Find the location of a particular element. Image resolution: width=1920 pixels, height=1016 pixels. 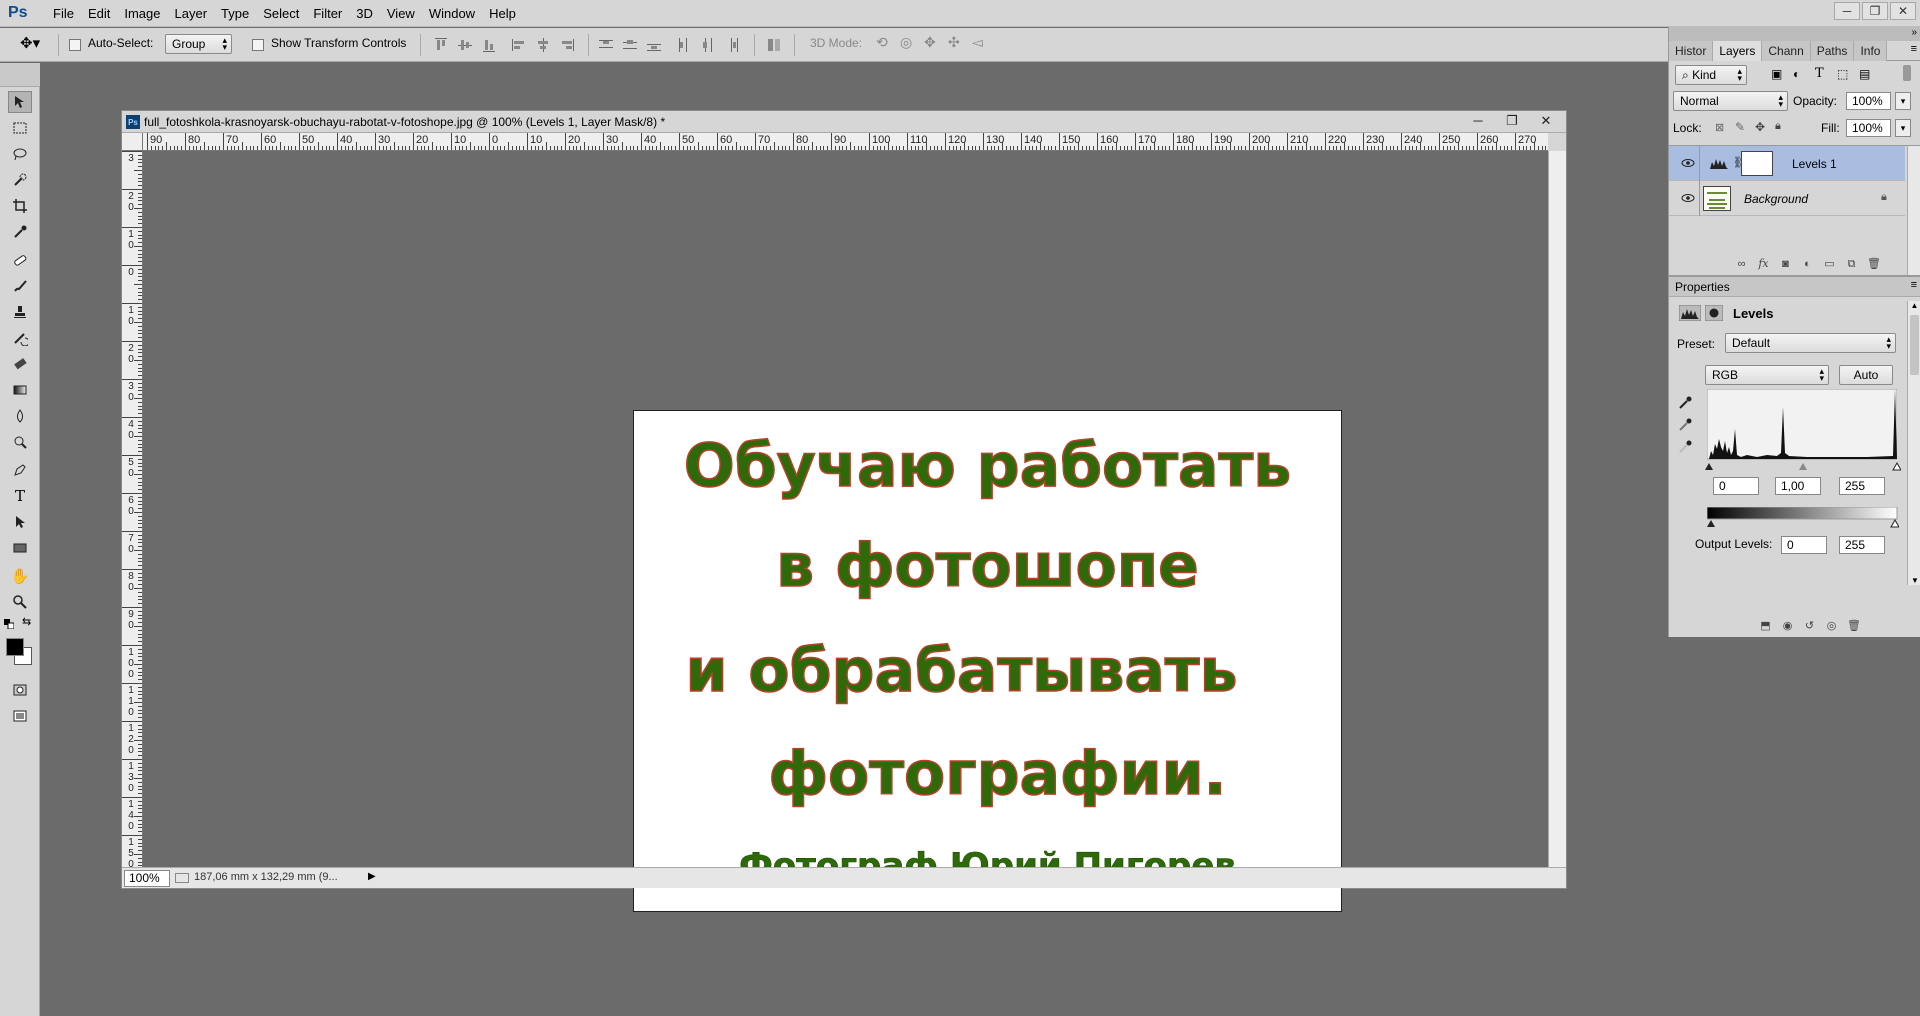

lock-all-icon: 🔒︎ is located at coordinates (1778, 126).